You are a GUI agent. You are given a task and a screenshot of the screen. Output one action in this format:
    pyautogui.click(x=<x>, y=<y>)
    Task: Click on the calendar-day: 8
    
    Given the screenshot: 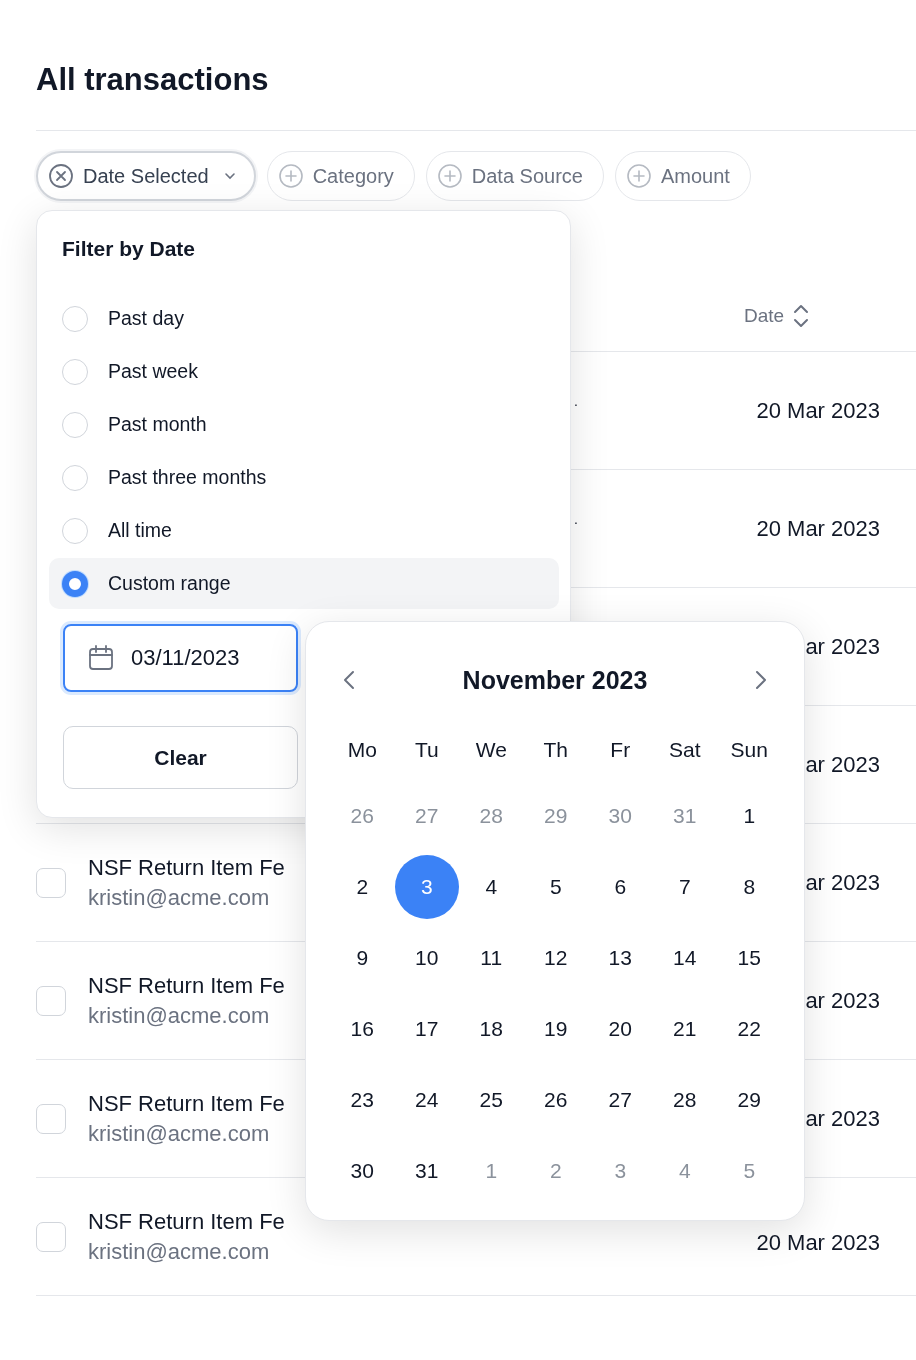 What is the action you would take?
    pyautogui.click(x=749, y=886)
    